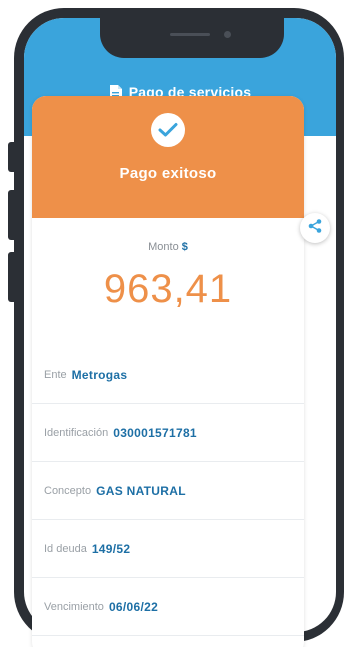 Image resolution: width=354 pixels, height=647 pixels. What do you see at coordinates (168, 549) in the screenshot?
I see `detail-row-id-deuda: Id deuda 149/52` at bounding box center [168, 549].